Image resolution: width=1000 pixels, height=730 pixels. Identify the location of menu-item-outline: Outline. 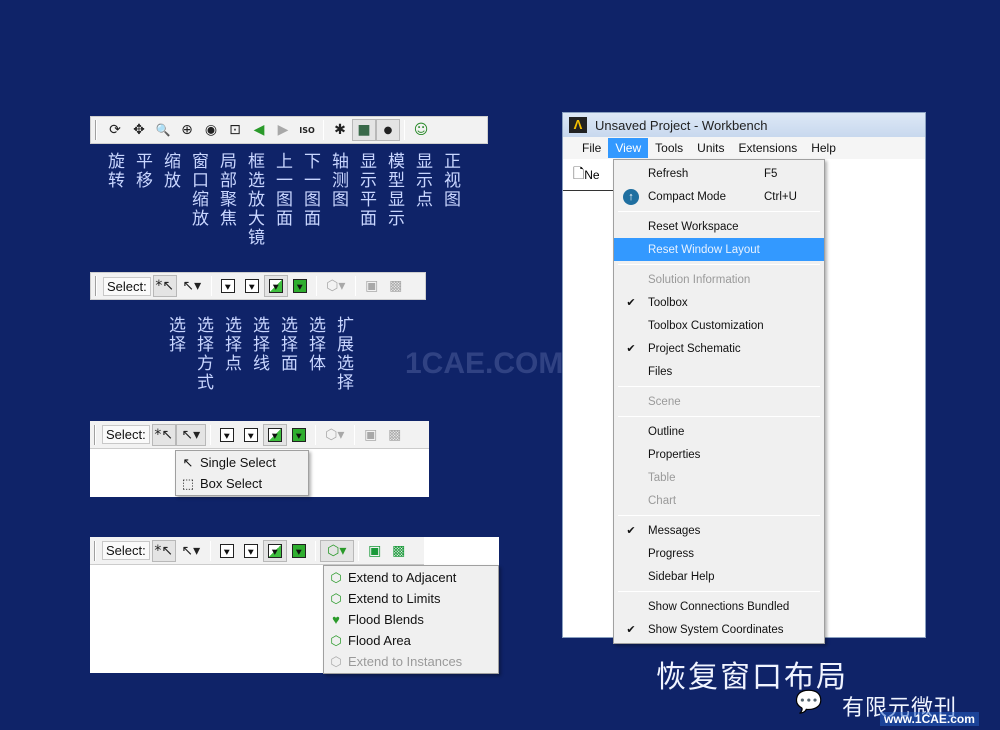
(719, 431).